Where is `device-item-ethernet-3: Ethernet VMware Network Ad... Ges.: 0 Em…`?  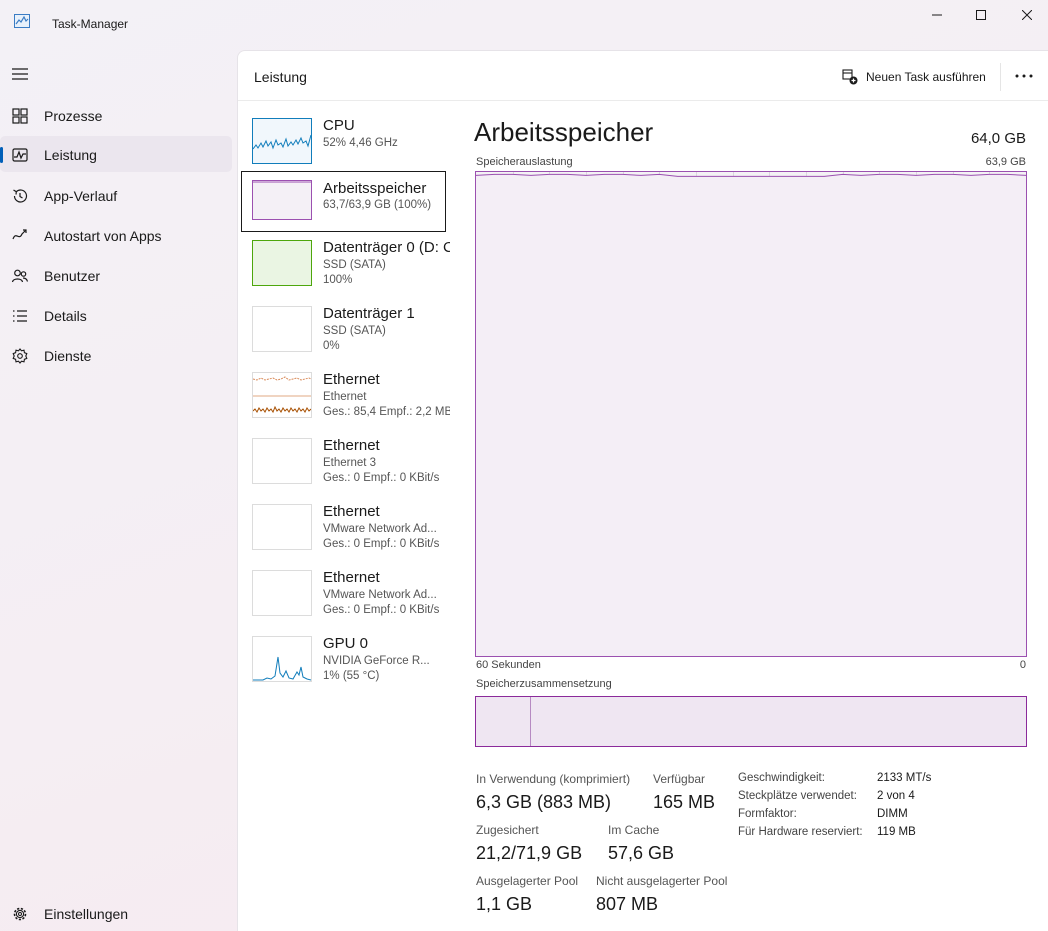 device-item-ethernet-3: Ethernet VMware Network Ad... Ges.: 0 Em… is located at coordinates (344, 528).